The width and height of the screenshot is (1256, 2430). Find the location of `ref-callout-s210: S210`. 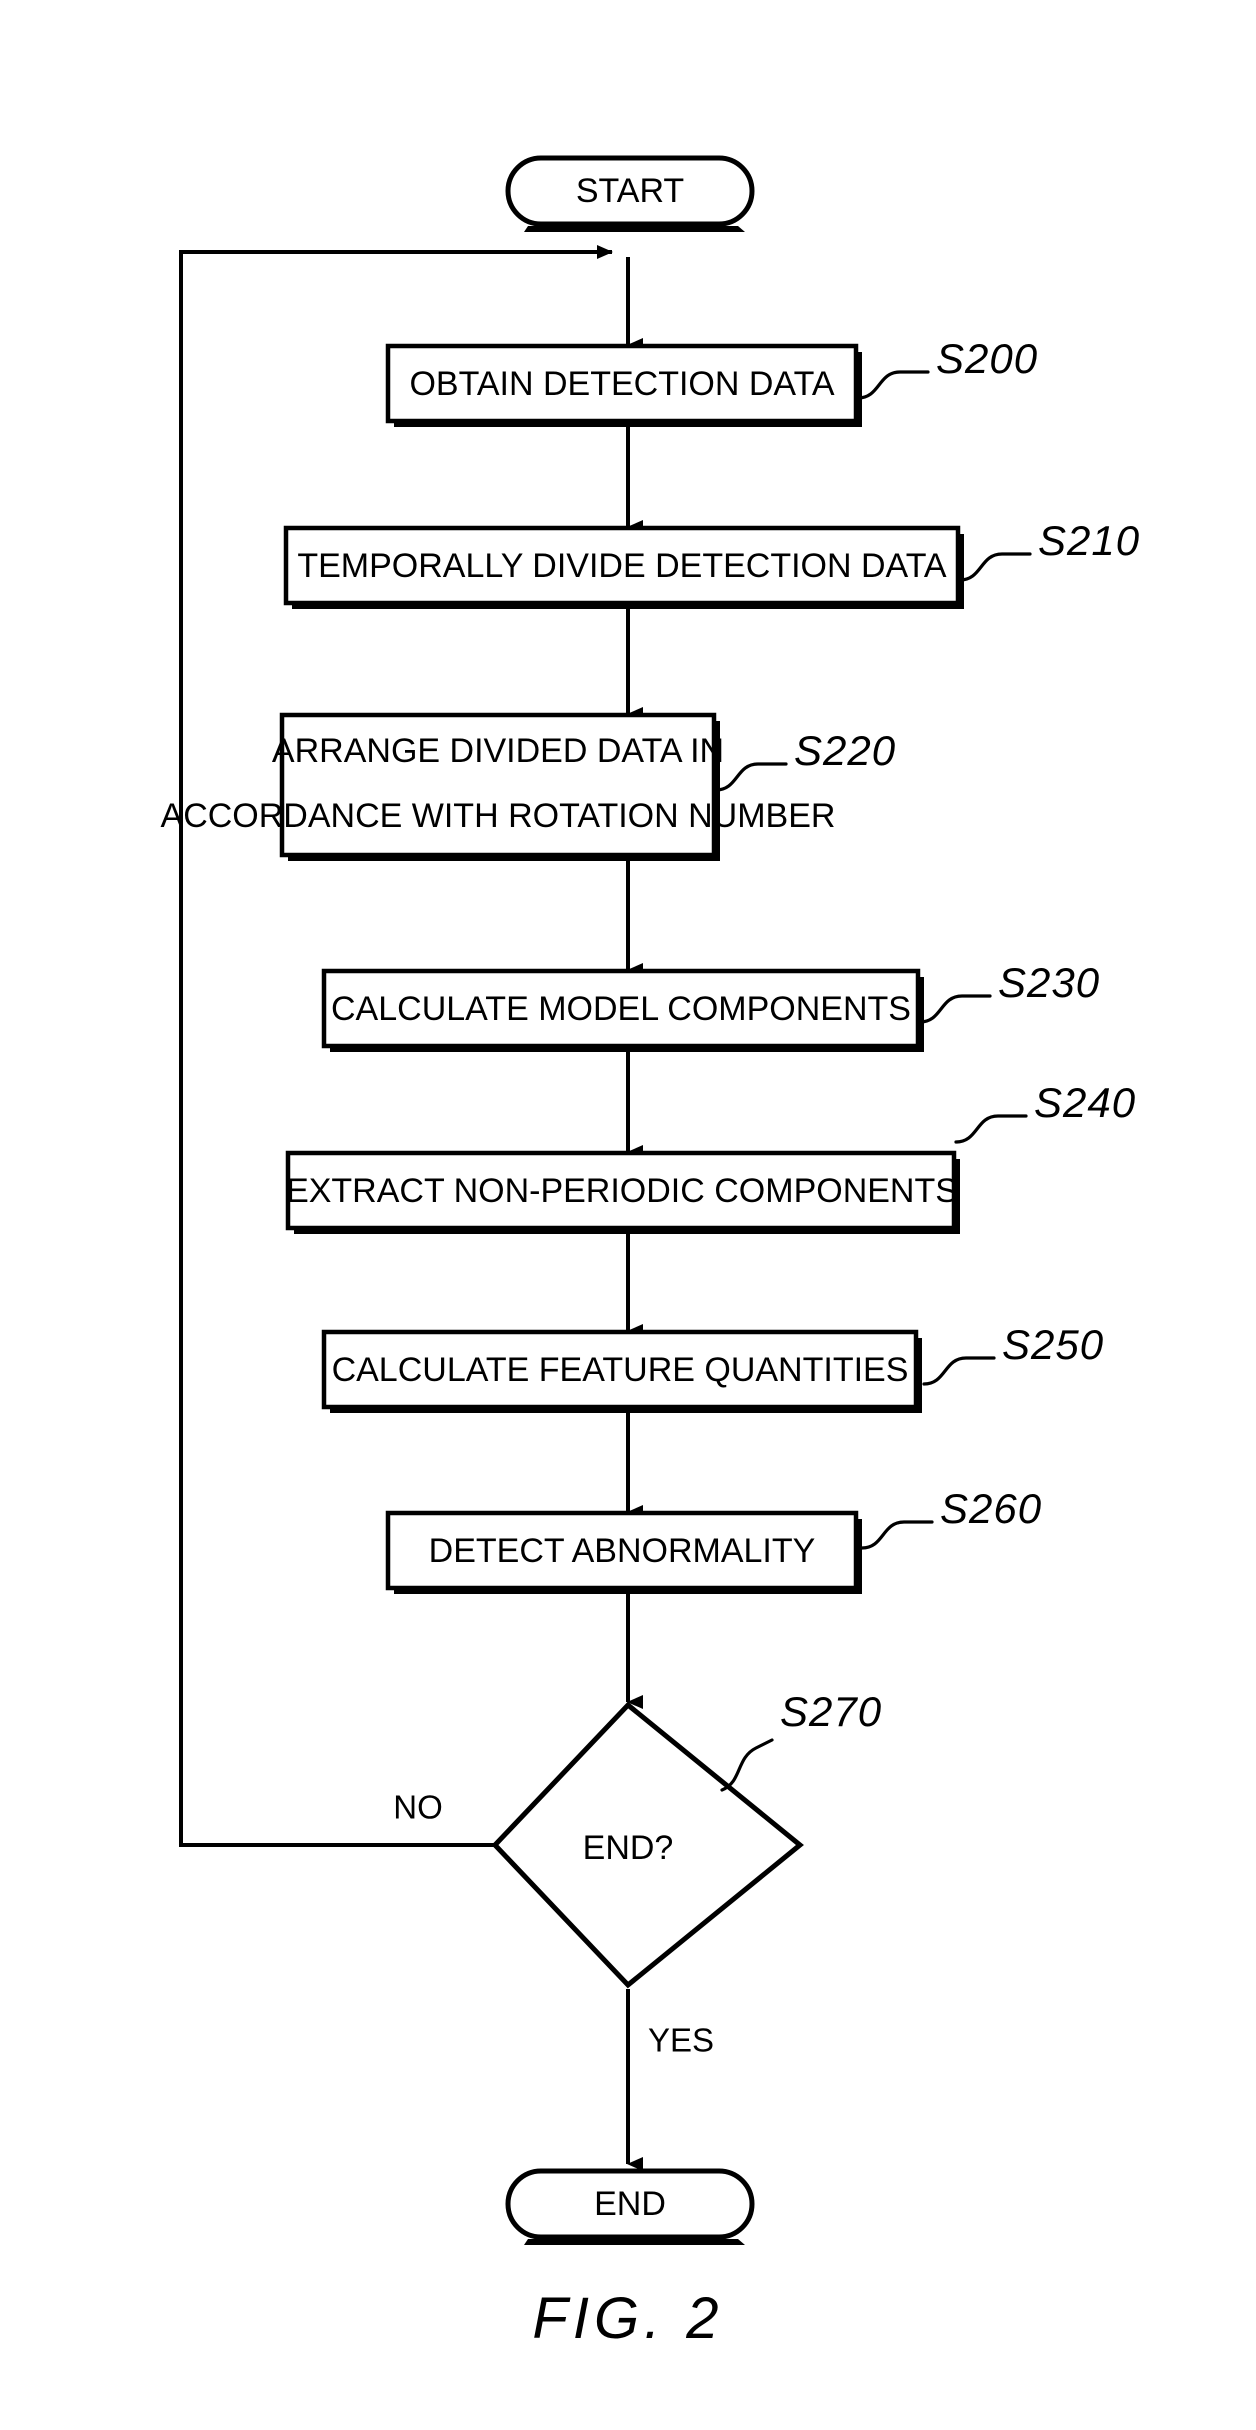

ref-callout-s210: S210 is located at coordinates (1049, 549).